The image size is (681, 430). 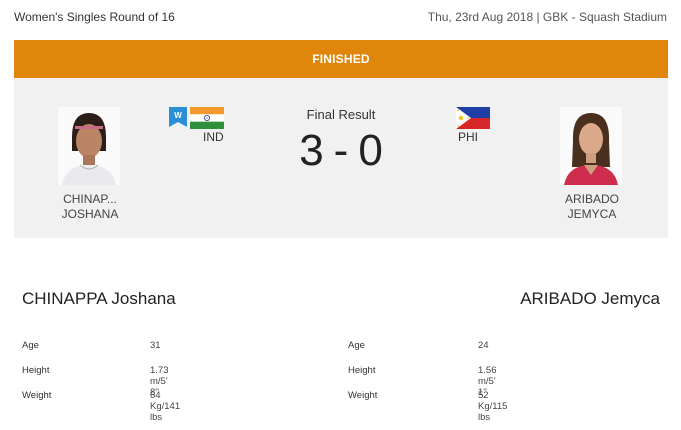 I want to click on player-short-name-right: ARIBADO JEMYCA, so click(x=592, y=207).